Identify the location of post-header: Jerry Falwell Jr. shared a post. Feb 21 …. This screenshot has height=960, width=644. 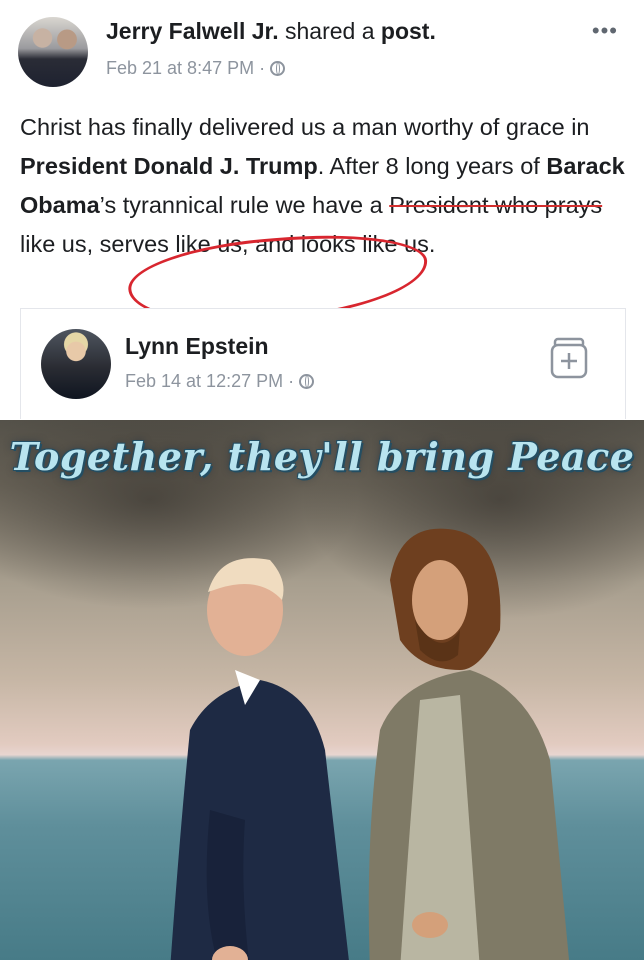
(322, 50).